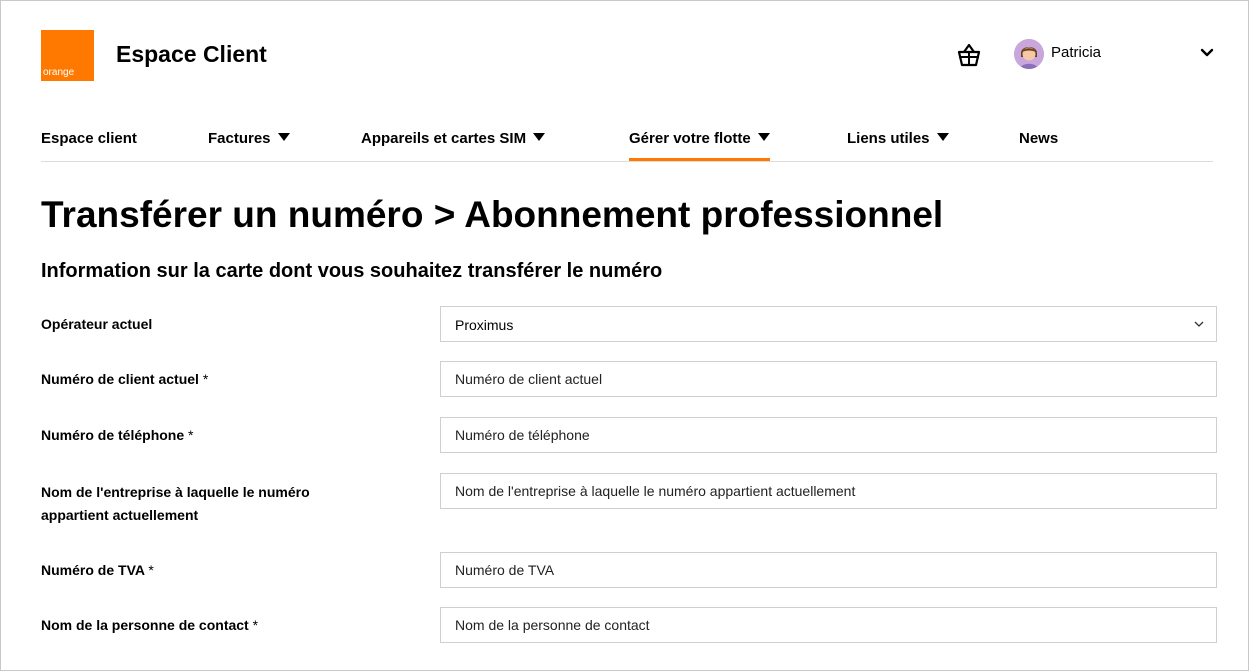 The image size is (1249, 671). Describe the element at coordinates (828, 324) in the screenshot. I see `operator-select: Proximus` at that location.